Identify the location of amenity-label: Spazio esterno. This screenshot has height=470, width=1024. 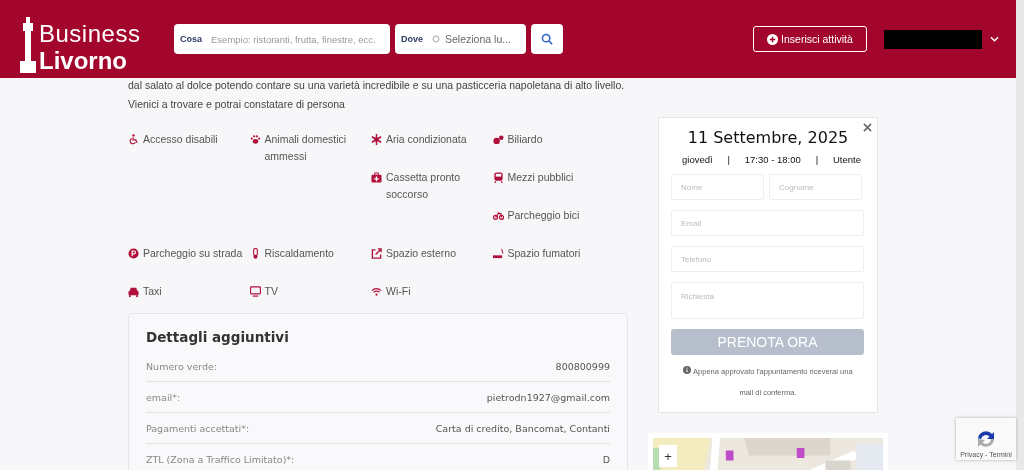
(422, 253).